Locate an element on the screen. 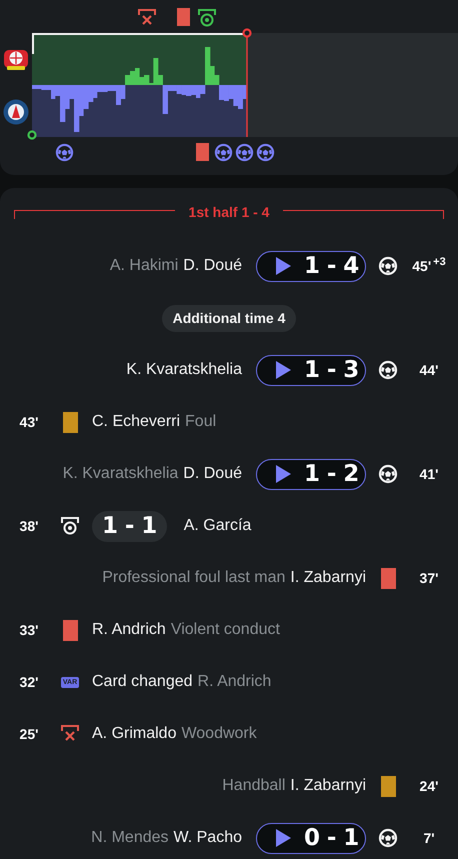 Image resolution: width=458 pixels, height=859 pixels. player-name: A. Grimaldo is located at coordinates (134, 734).